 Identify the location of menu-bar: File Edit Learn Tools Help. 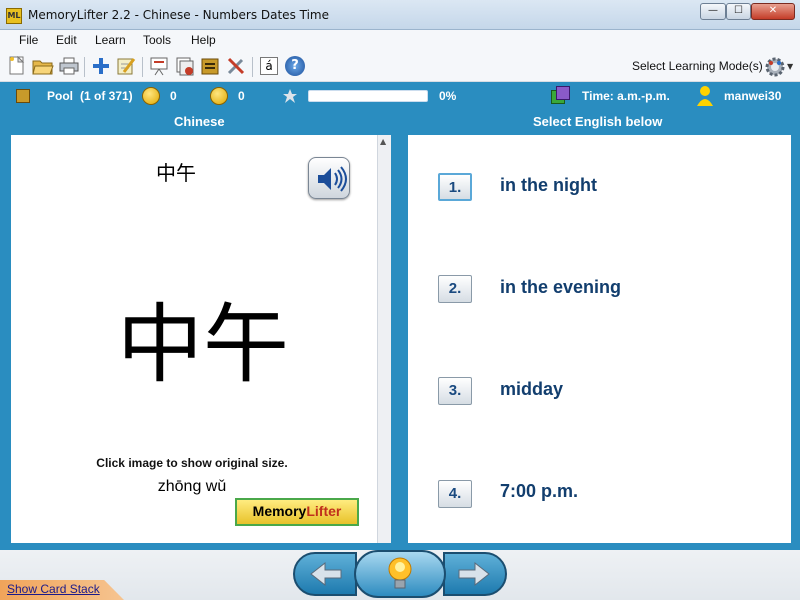
(400, 41).